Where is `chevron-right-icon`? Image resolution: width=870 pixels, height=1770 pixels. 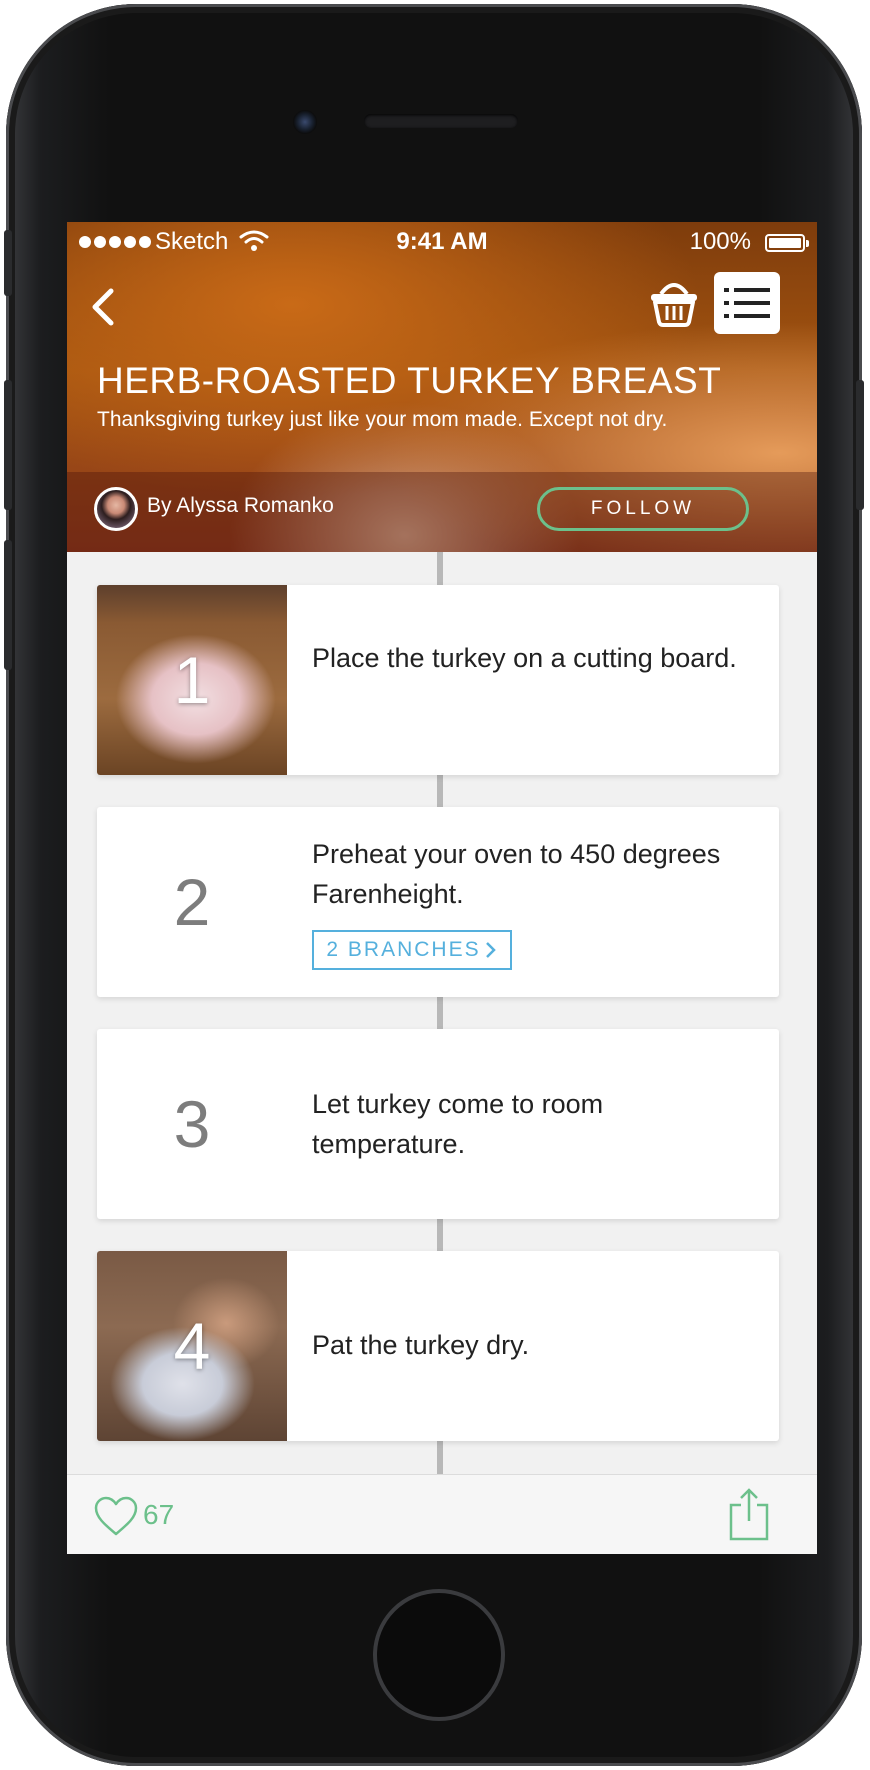
chevron-right-icon is located at coordinates (490, 950).